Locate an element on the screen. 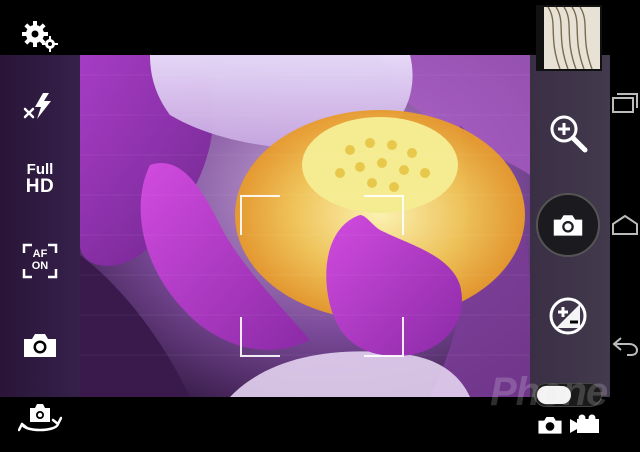  photo-mode-button is located at coordinates (550, 425).